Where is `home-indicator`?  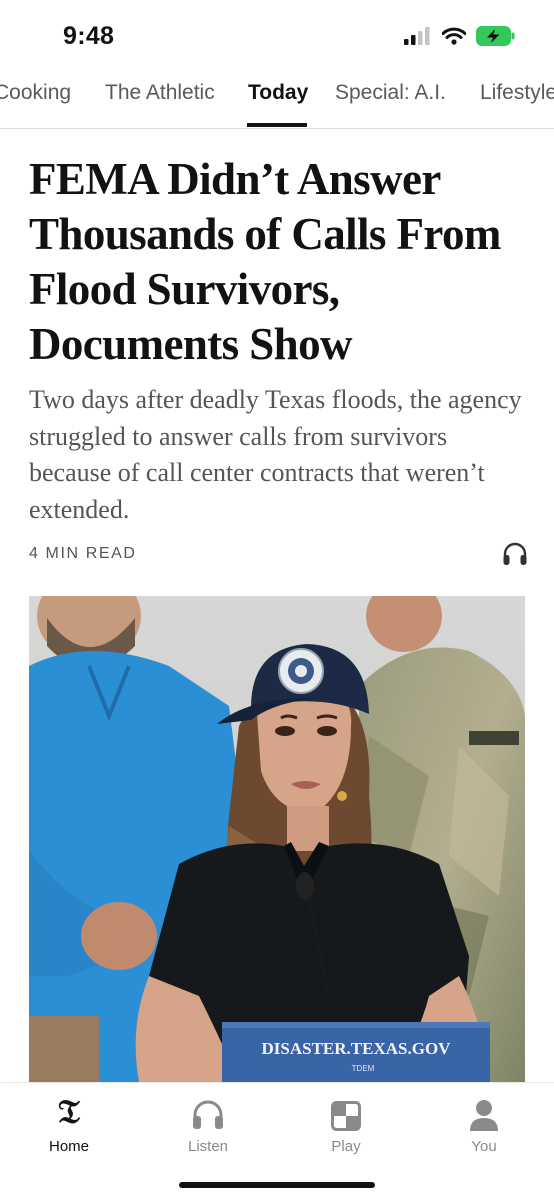
home-indicator is located at coordinates (277, 1185).